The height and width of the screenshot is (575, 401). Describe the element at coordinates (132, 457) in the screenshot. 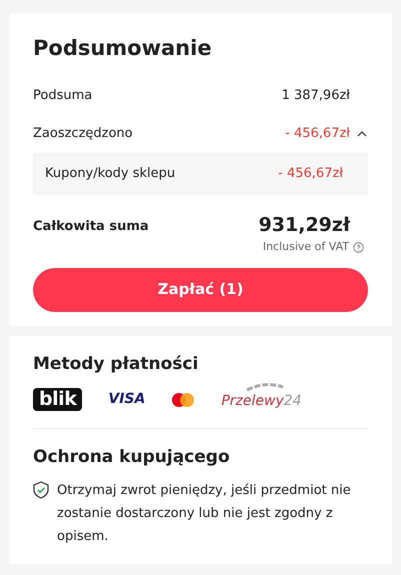

I see `protection-title: Ochrona kupującego` at that location.